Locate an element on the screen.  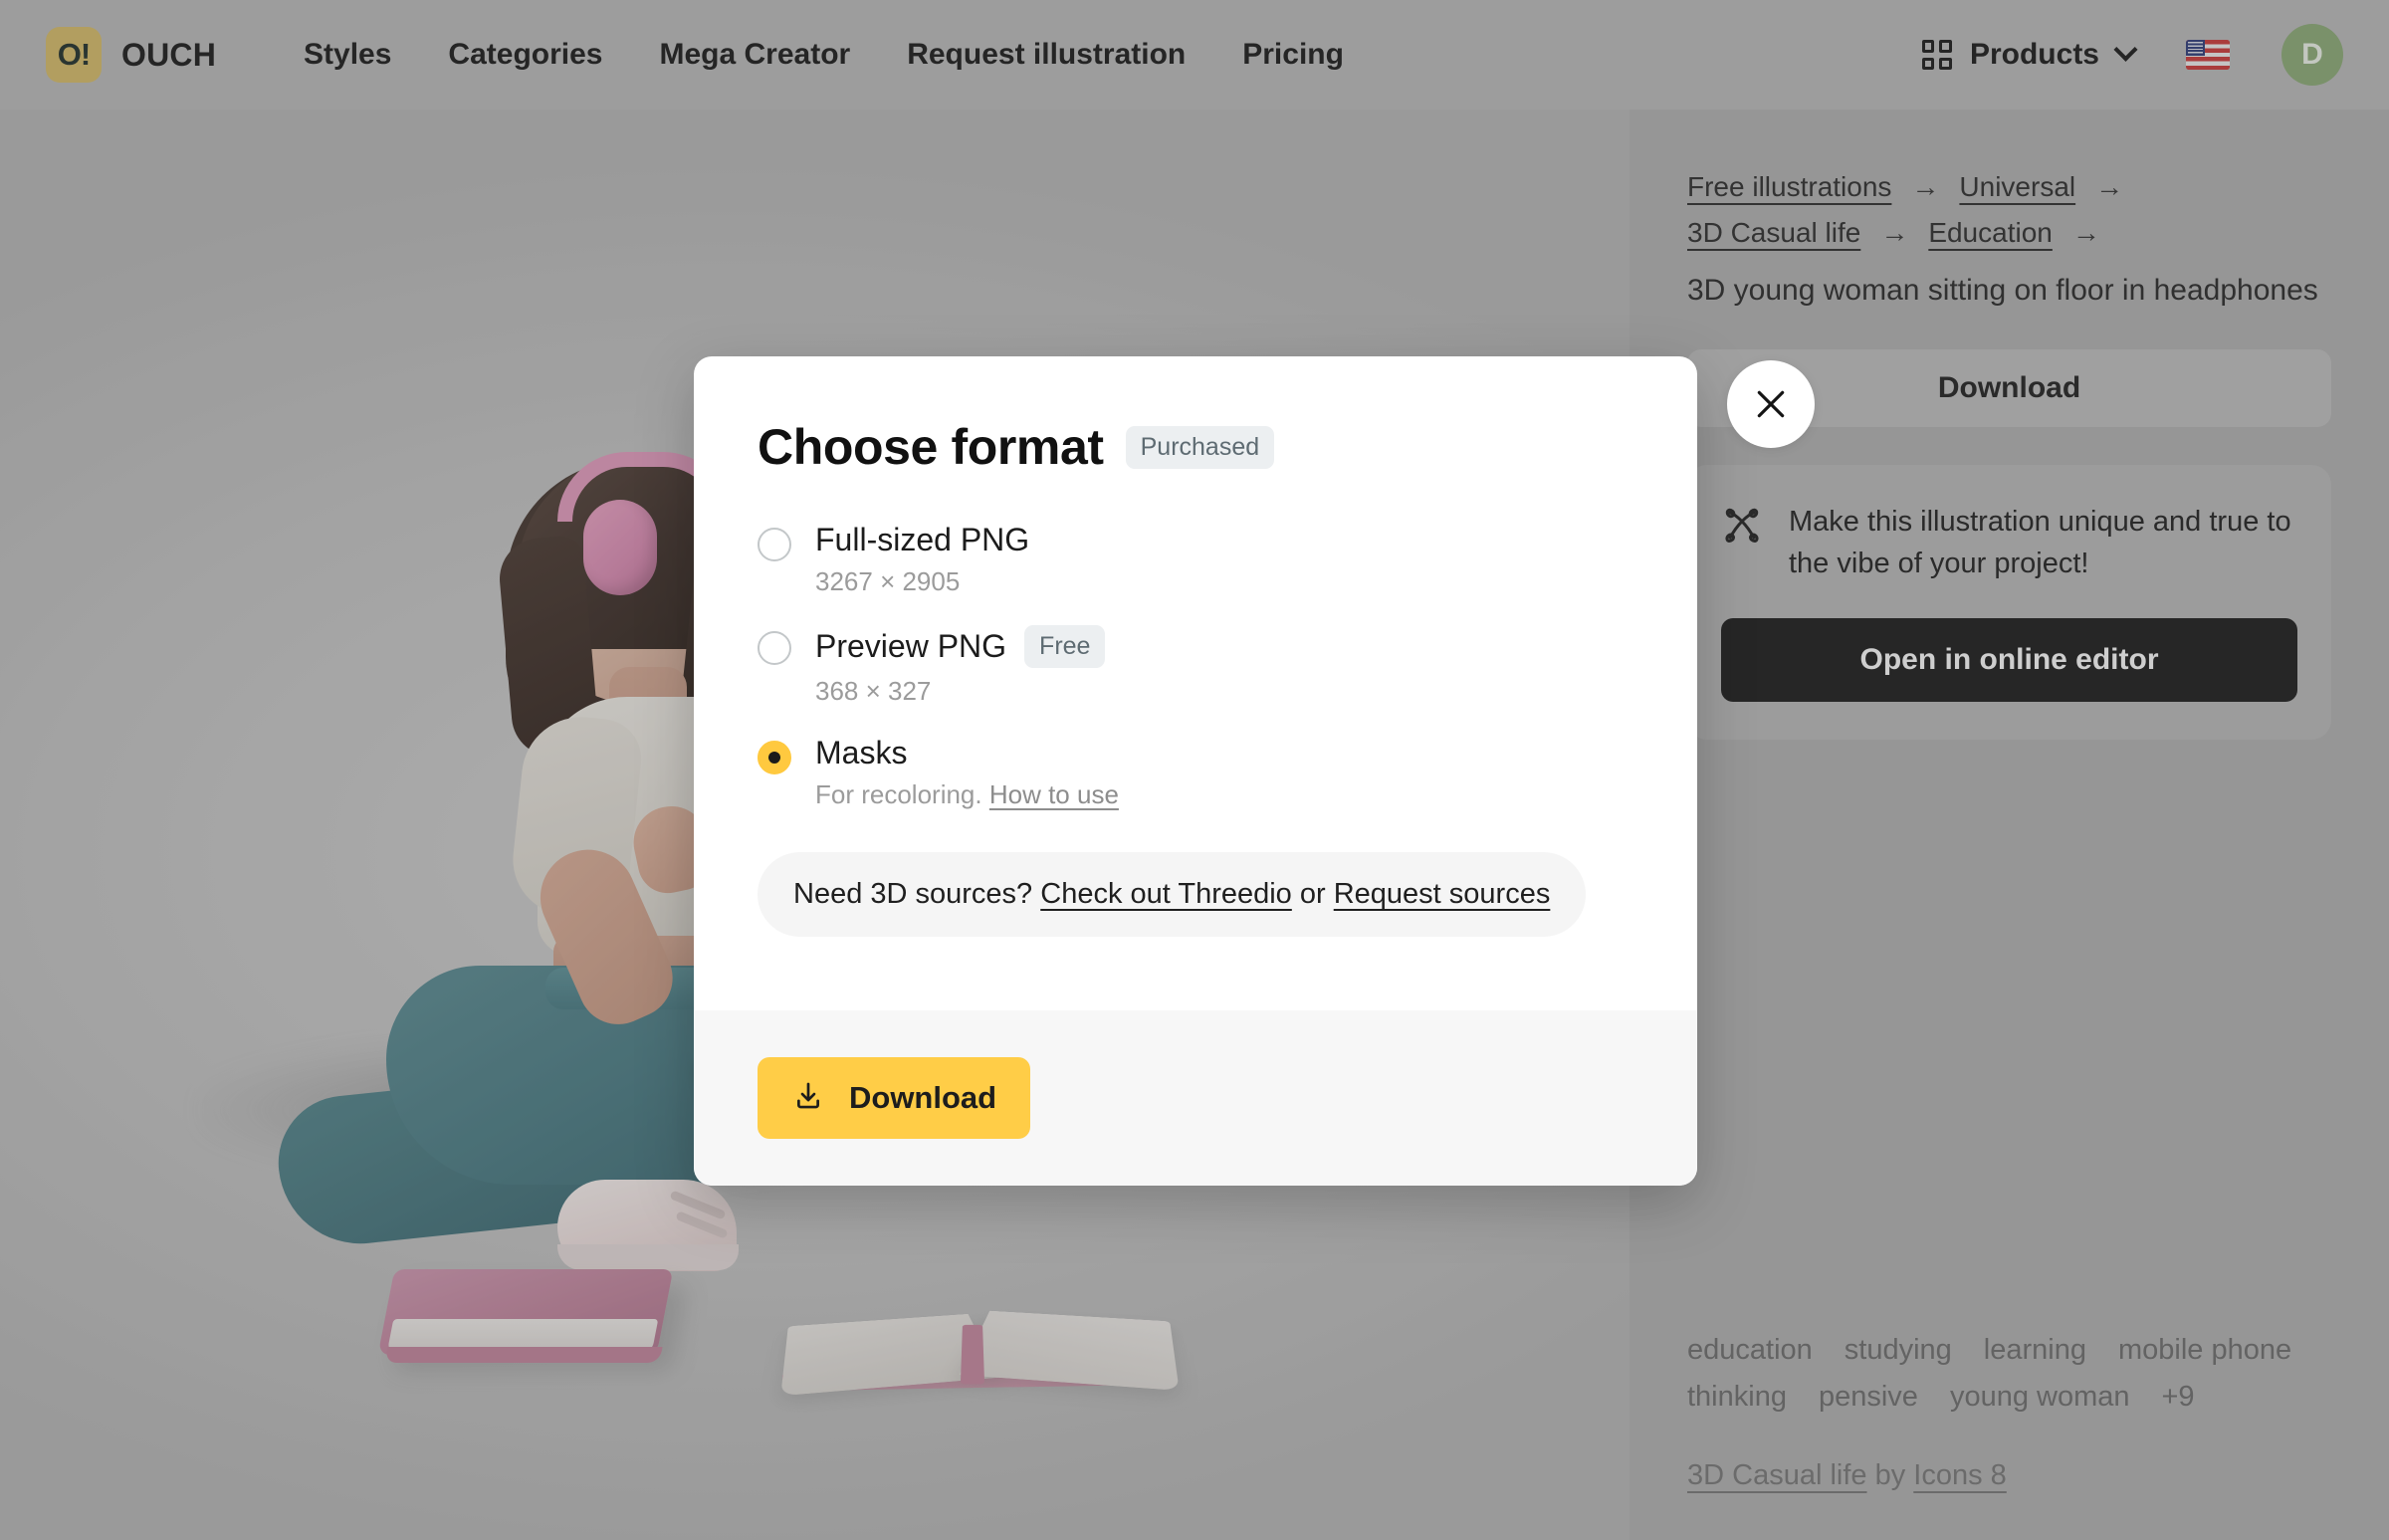
modal-header: Choose format Purchased is located at coordinates (1195, 447).